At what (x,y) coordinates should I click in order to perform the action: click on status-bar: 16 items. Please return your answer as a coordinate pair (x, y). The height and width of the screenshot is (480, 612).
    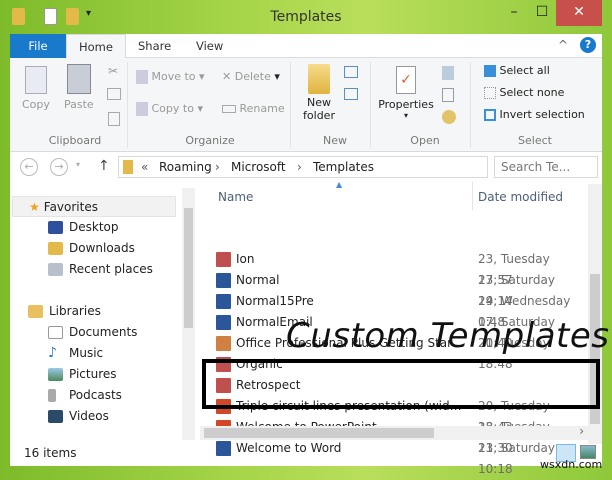
    Looking at the image, I should click on (306, 453).